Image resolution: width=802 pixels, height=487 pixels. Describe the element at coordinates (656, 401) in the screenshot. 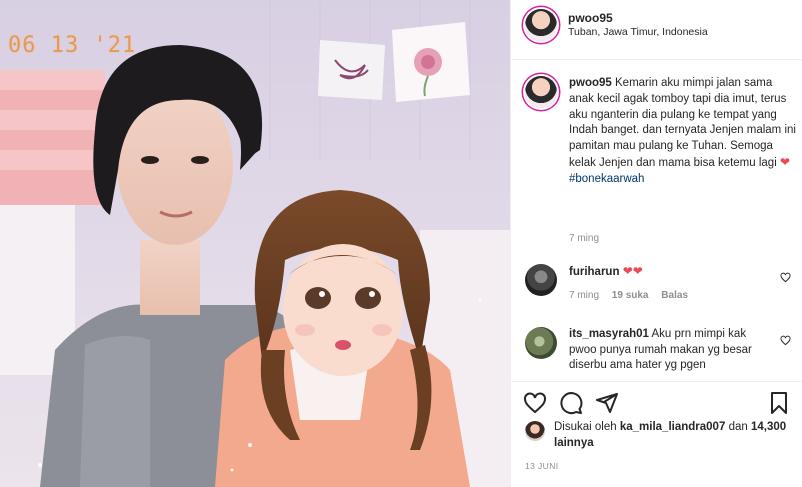

I see `post-actions-bar` at that location.